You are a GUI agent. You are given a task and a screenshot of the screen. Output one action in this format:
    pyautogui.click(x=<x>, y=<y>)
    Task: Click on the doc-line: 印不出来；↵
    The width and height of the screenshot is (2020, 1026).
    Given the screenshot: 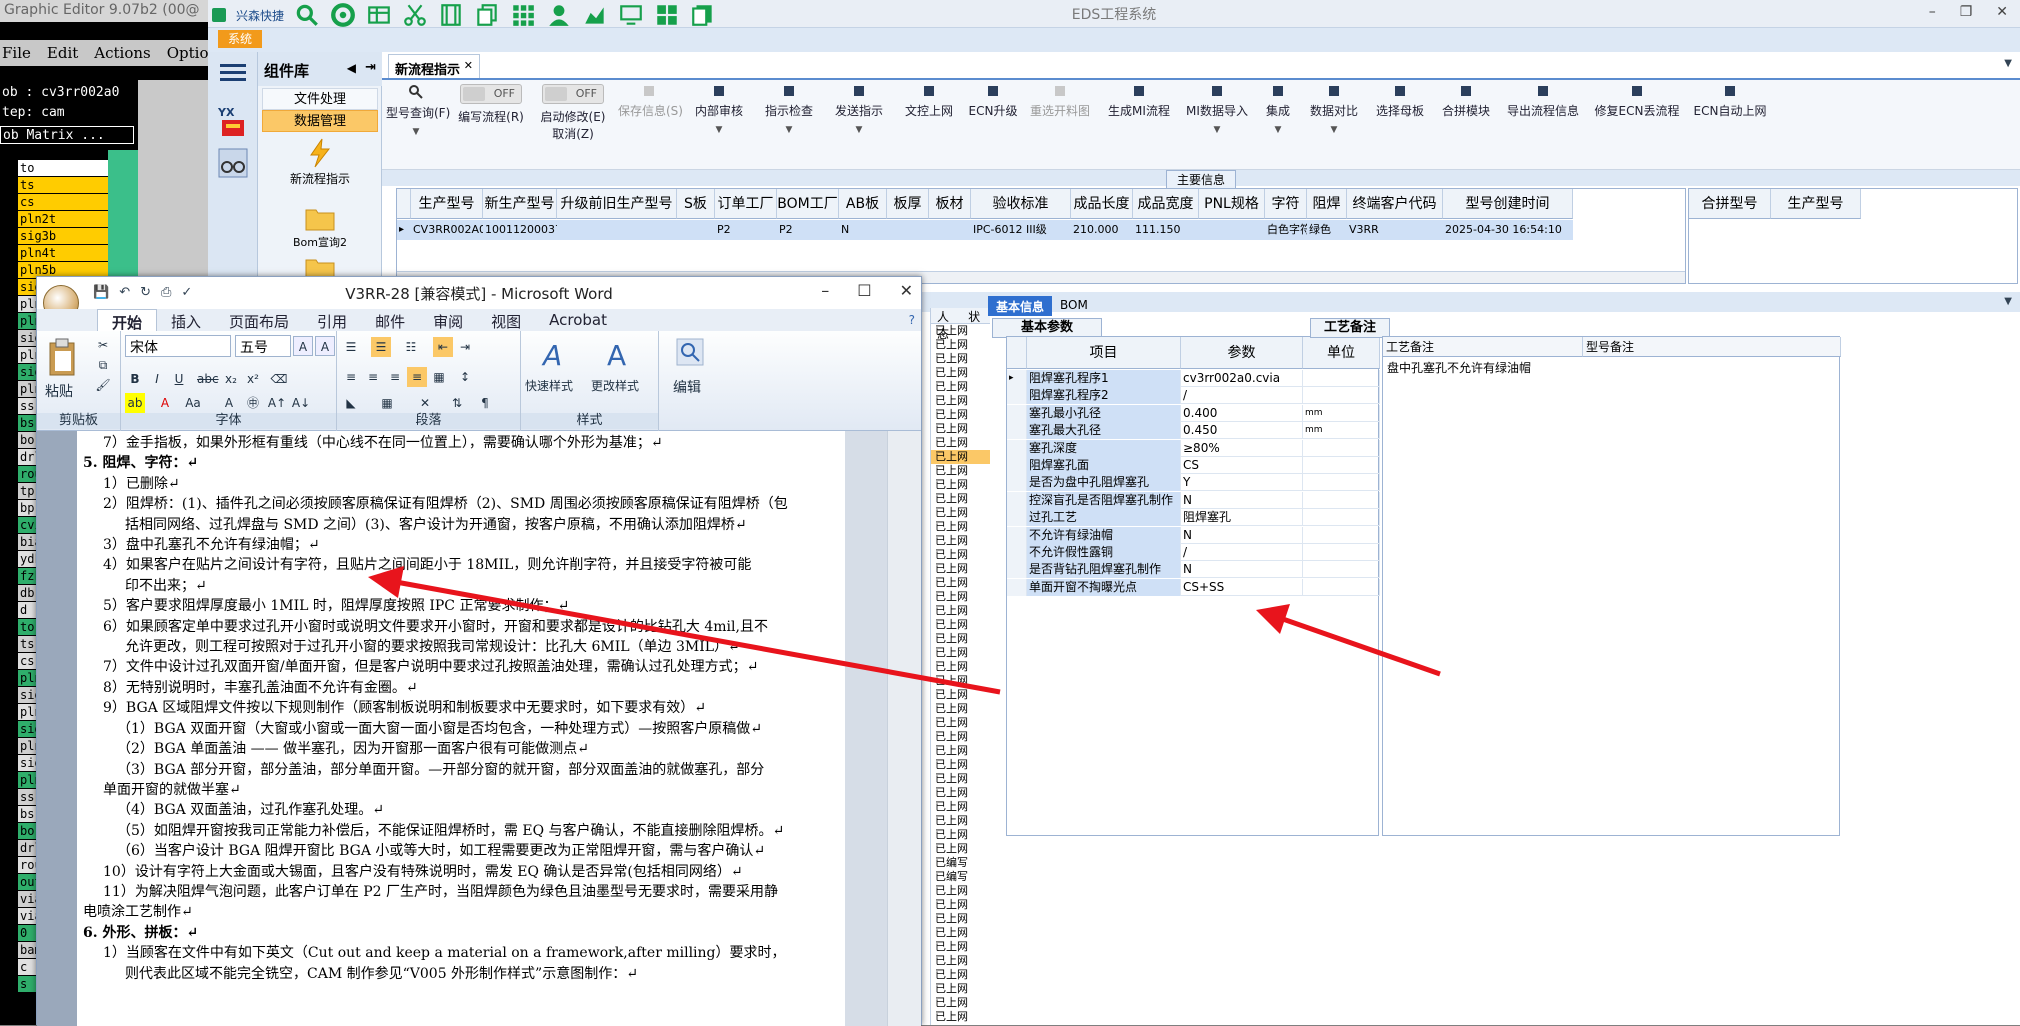 What is the action you would take?
    pyautogui.click(x=461, y=586)
    